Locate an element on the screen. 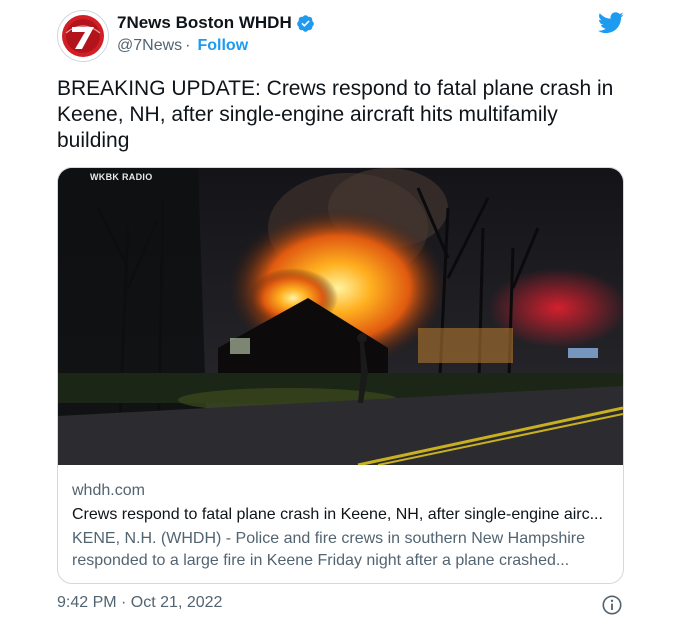 Image resolution: width=688 pixels, height=623 pixels. info-icon is located at coordinates (612, 605).